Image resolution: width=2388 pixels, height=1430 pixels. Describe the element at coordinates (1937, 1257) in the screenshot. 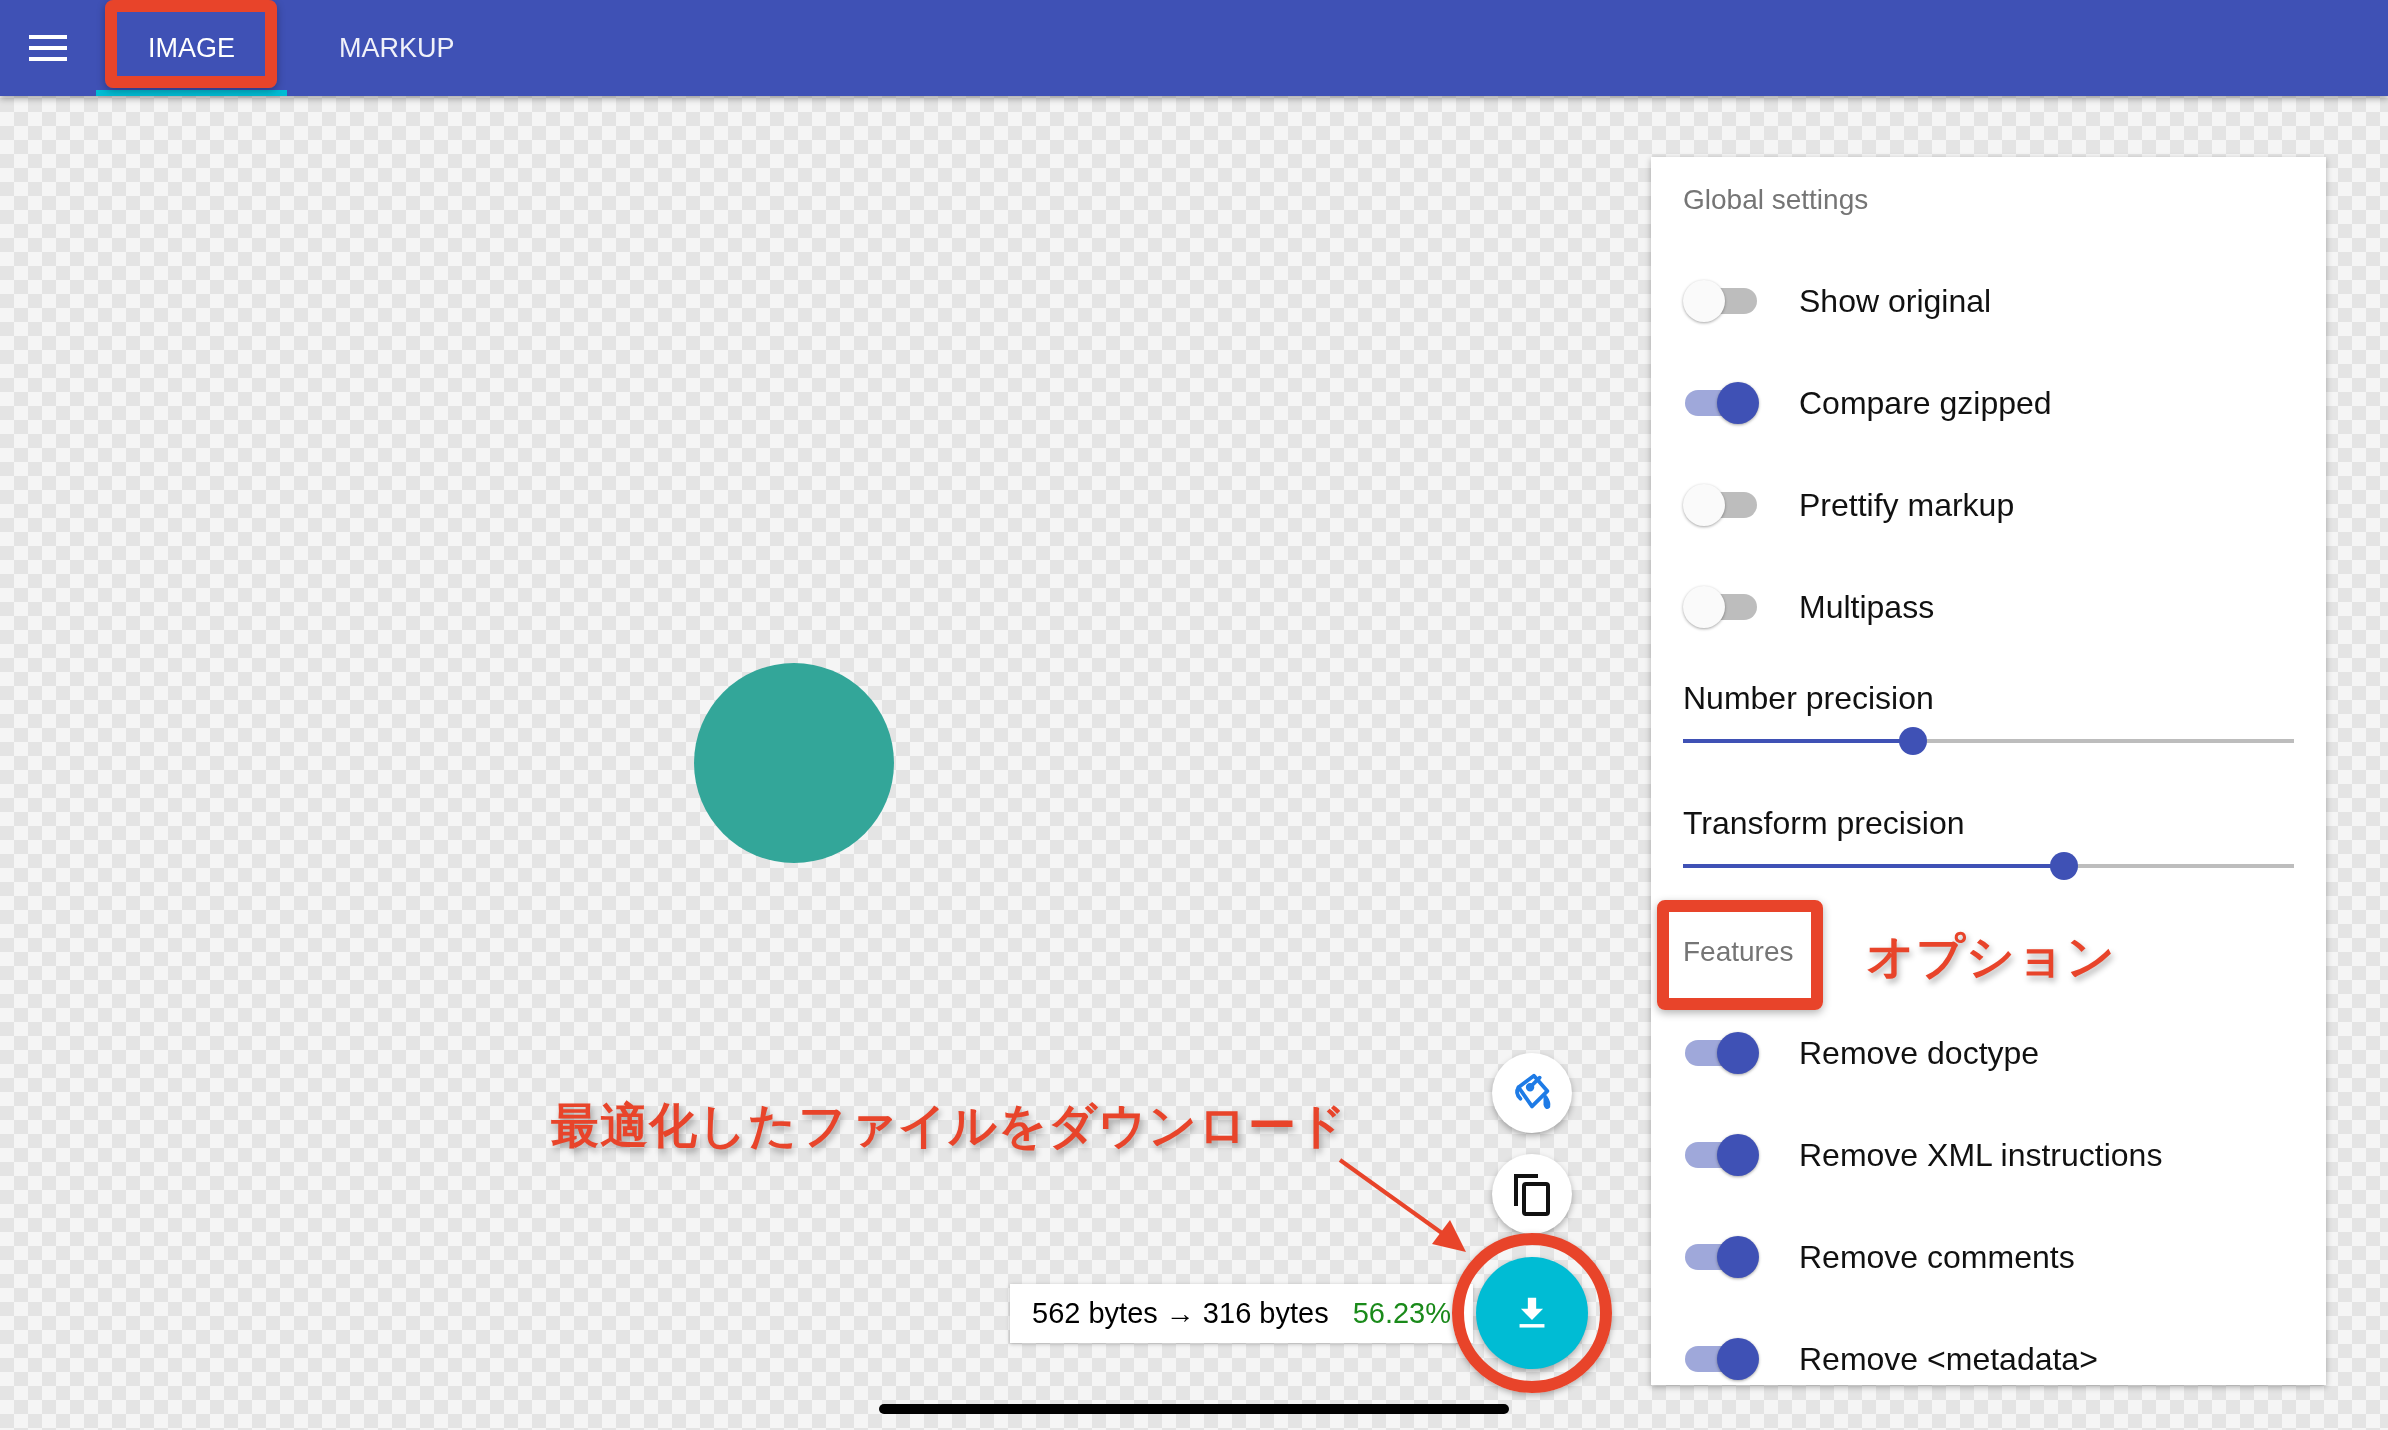

I see `toggle-label: Remove comments` at that location.